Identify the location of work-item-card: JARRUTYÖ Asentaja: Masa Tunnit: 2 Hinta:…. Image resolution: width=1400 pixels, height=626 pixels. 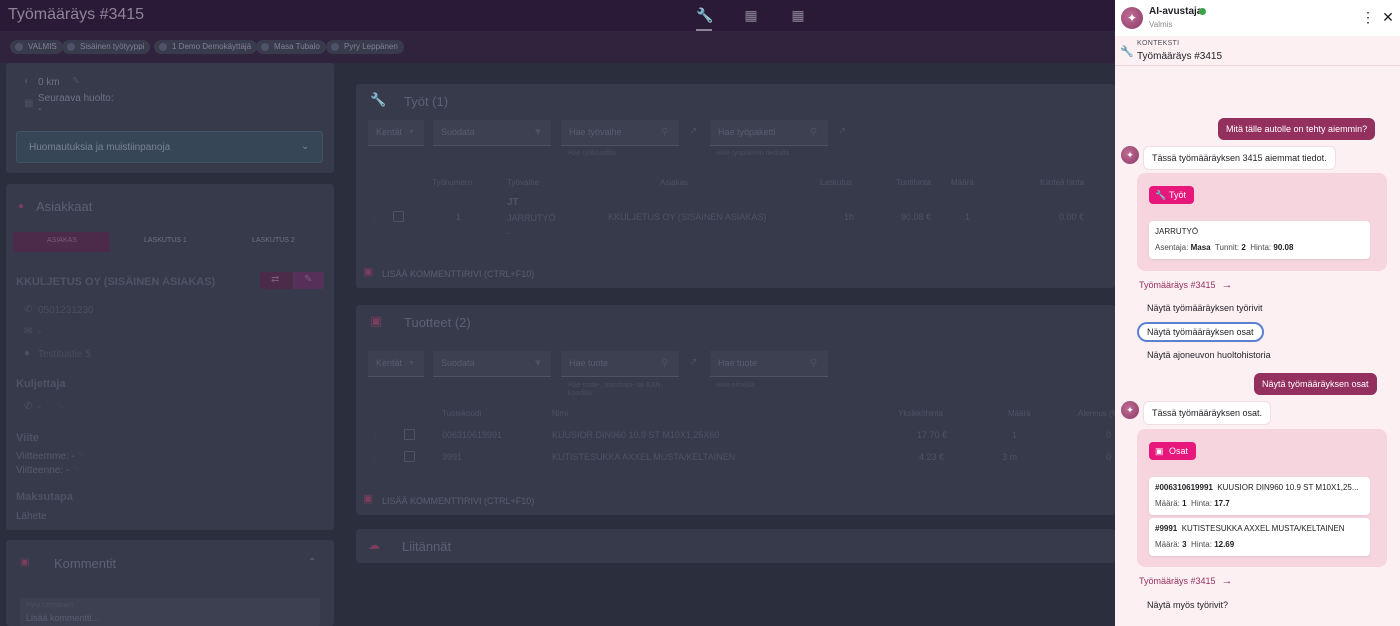
(1259, 240).